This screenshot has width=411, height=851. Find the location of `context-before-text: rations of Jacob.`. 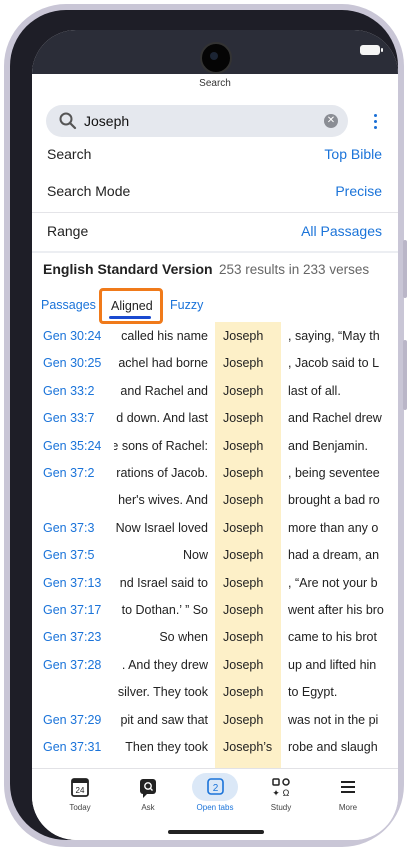

context-before-text: rations of Jacob. is located at coordinates (162, 473).